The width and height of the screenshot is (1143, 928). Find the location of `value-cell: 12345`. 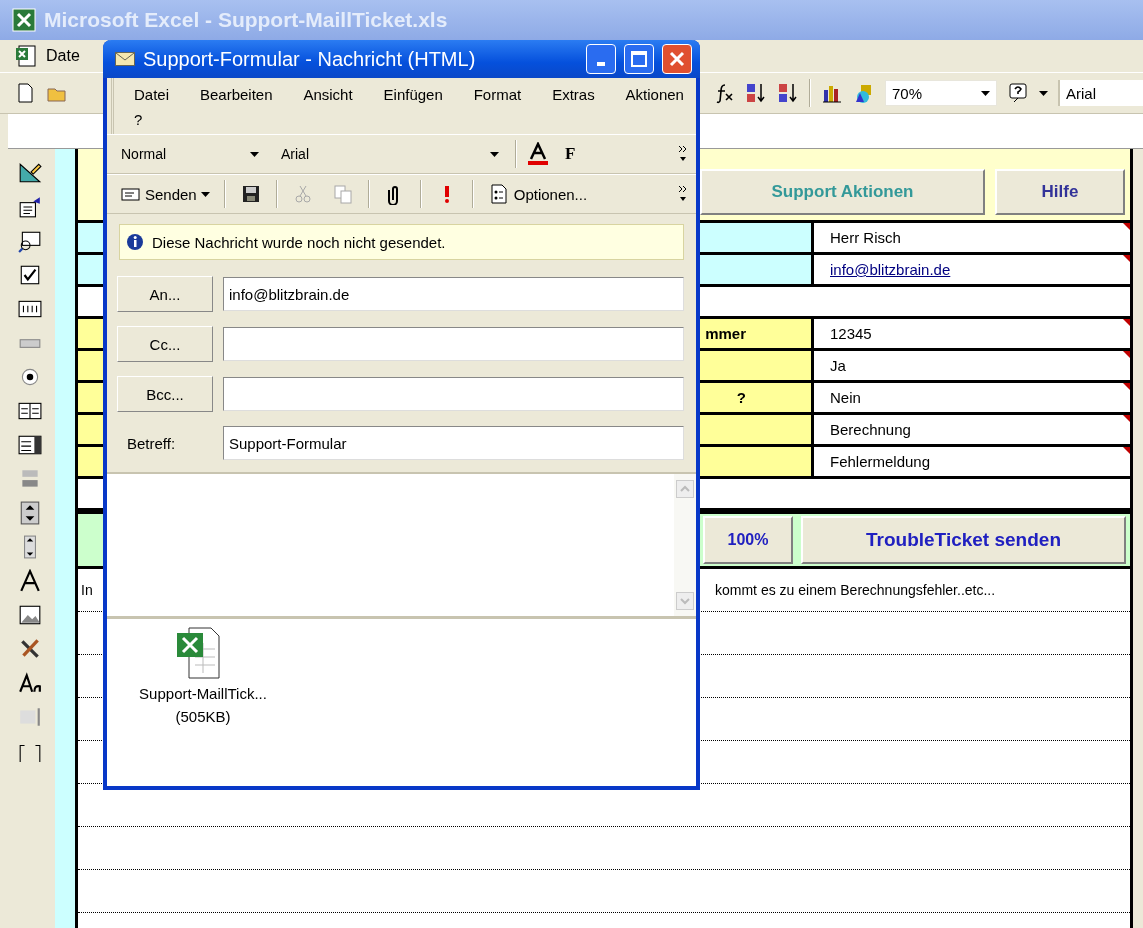

value-cell: 12345 is located at coordinates (972, 333).